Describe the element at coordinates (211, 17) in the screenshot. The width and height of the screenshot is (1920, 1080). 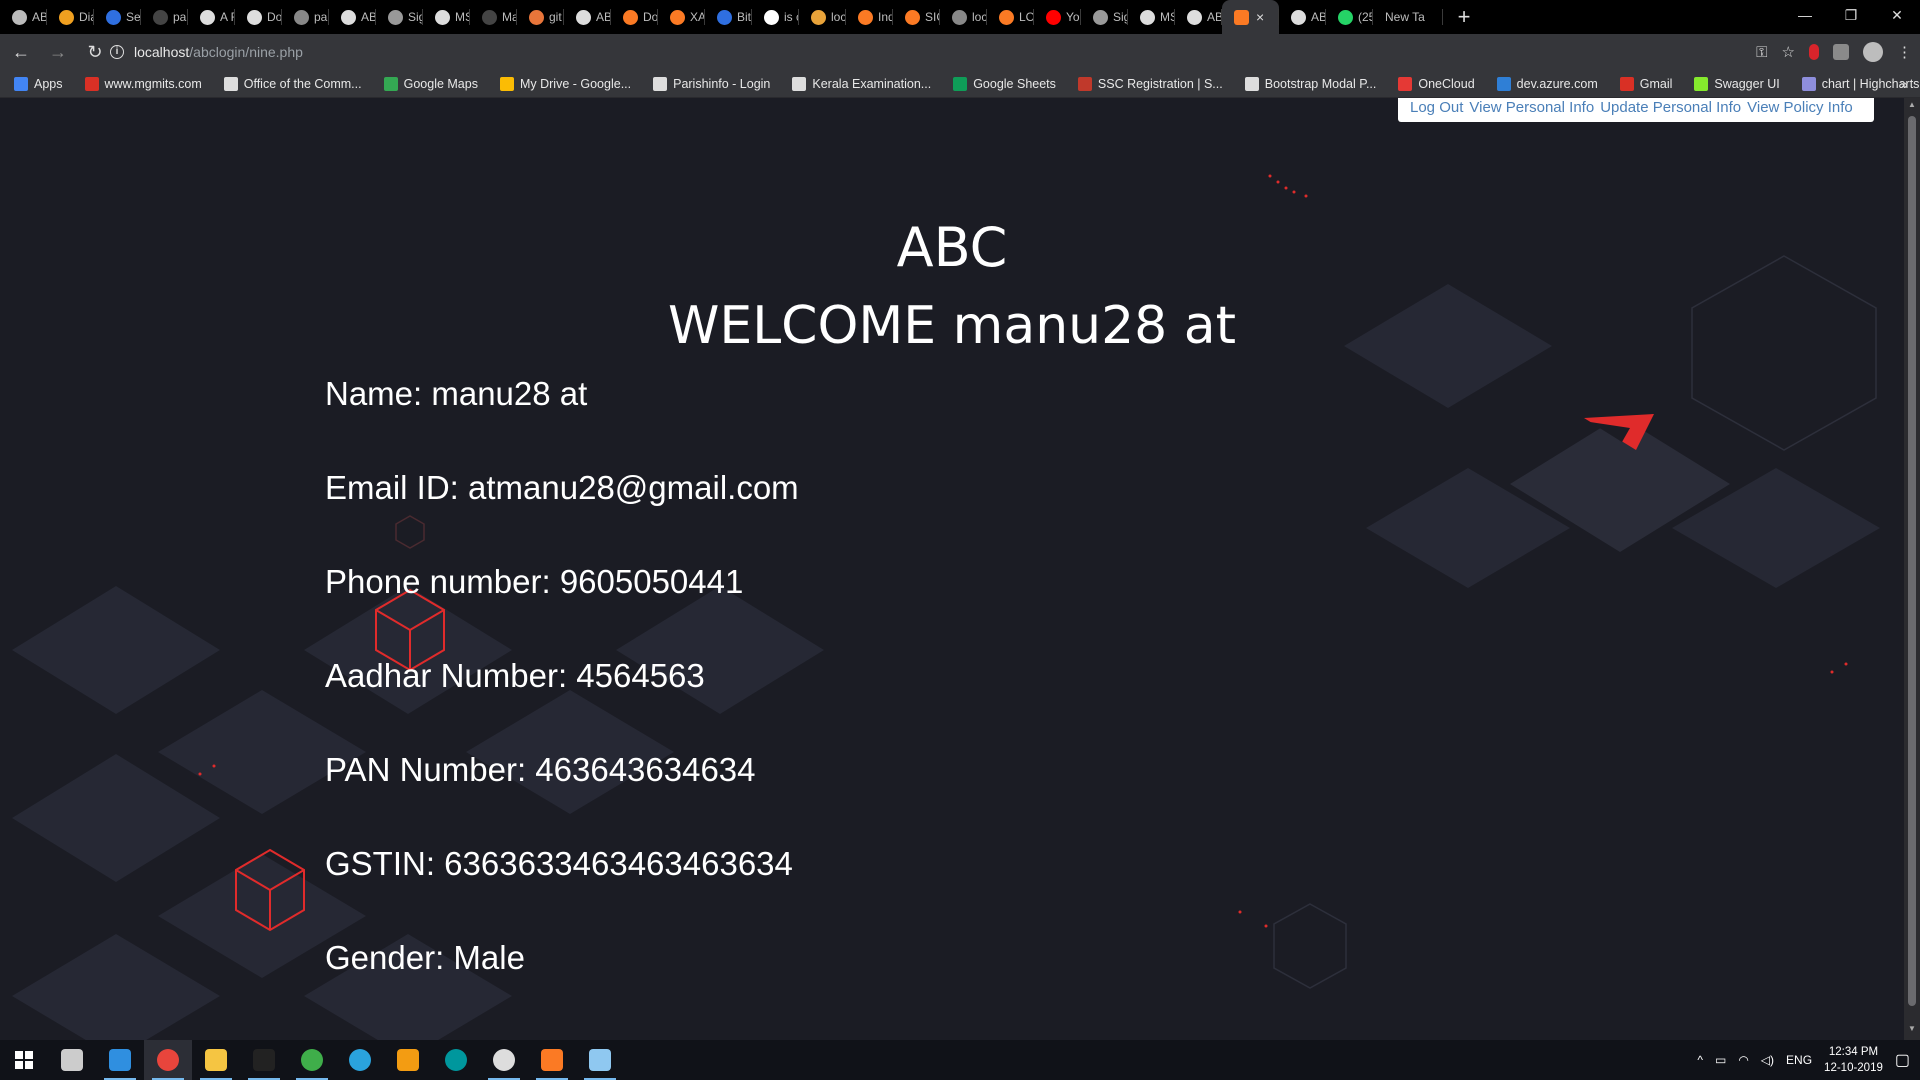
I see `browser-tab: A F` at that location.